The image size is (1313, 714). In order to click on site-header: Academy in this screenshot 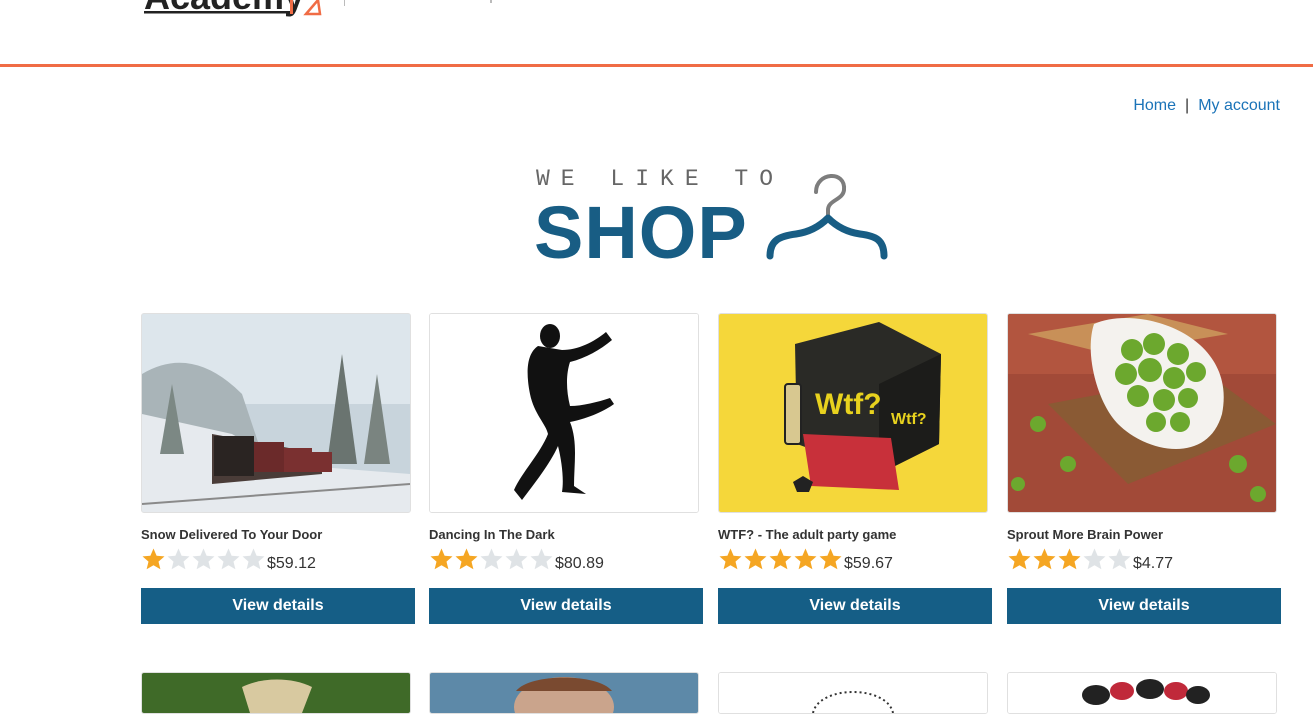, I will do `click(656, 33)`.